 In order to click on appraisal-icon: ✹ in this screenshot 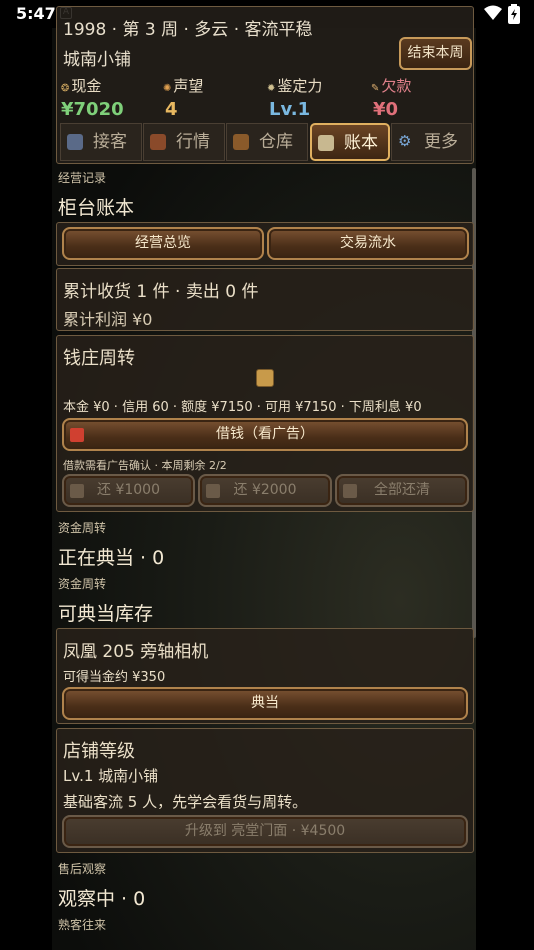, I will do `click(271, 88)`.